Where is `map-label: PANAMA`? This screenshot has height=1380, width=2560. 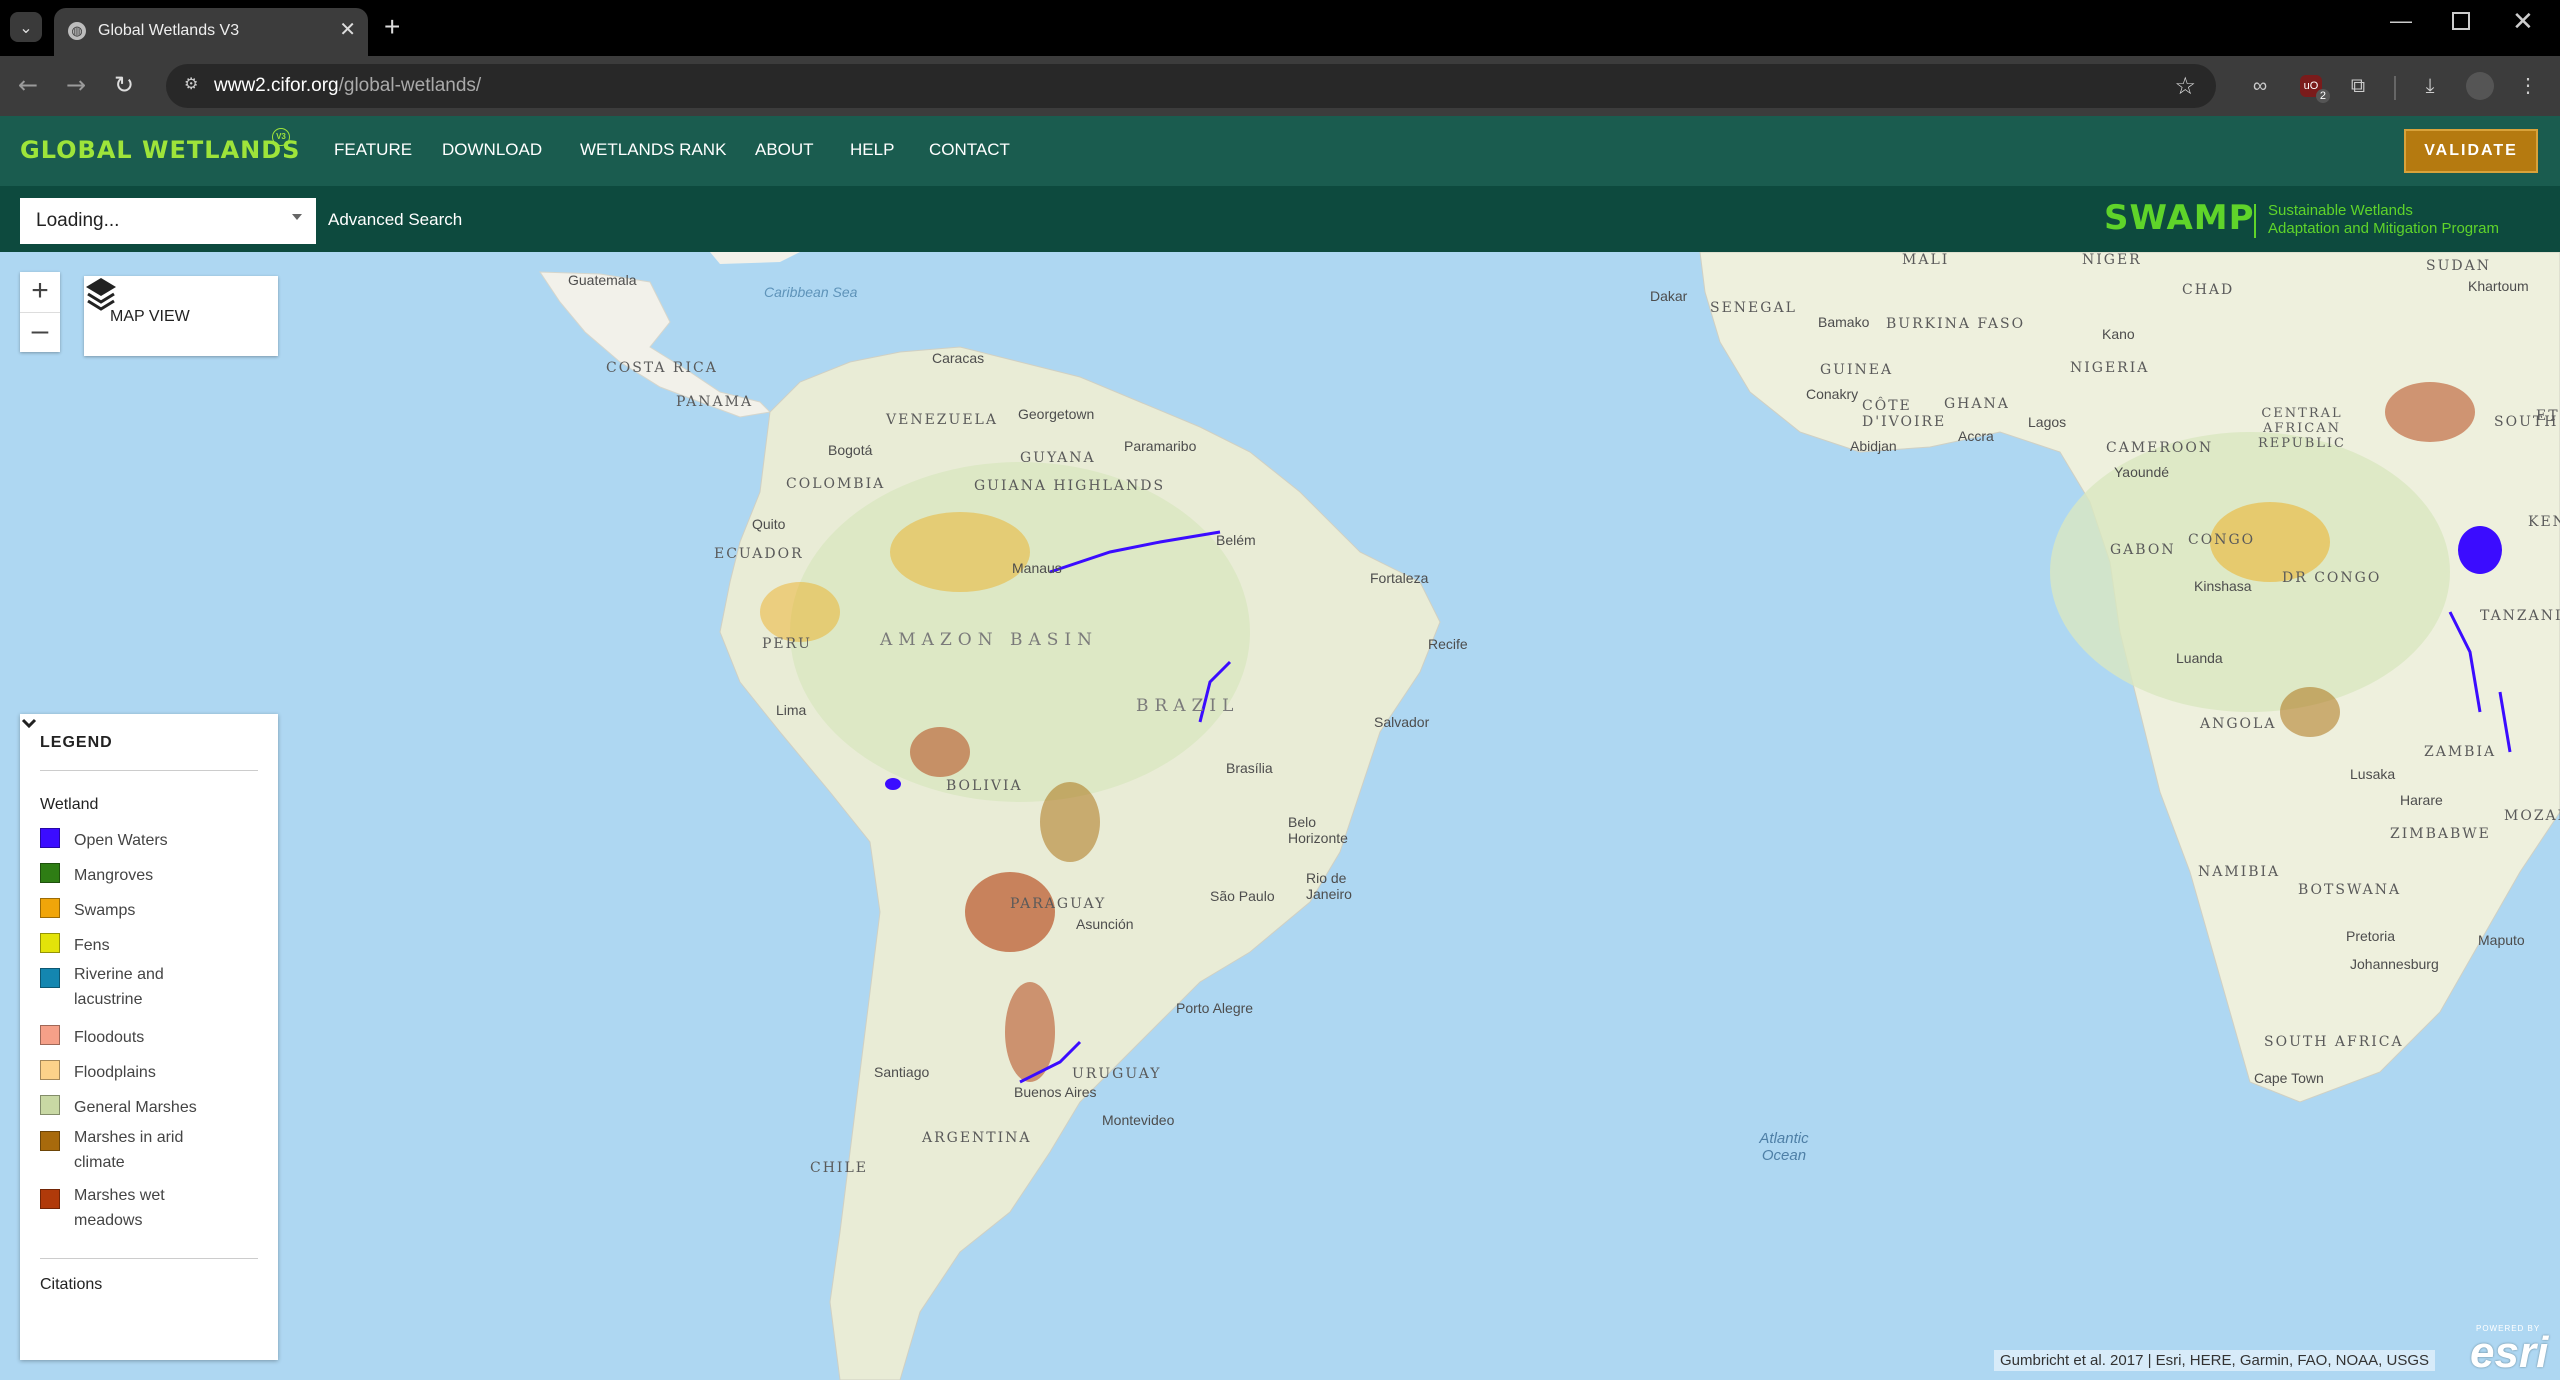
map-label: PANAMA is located at coordinates (715, 402).